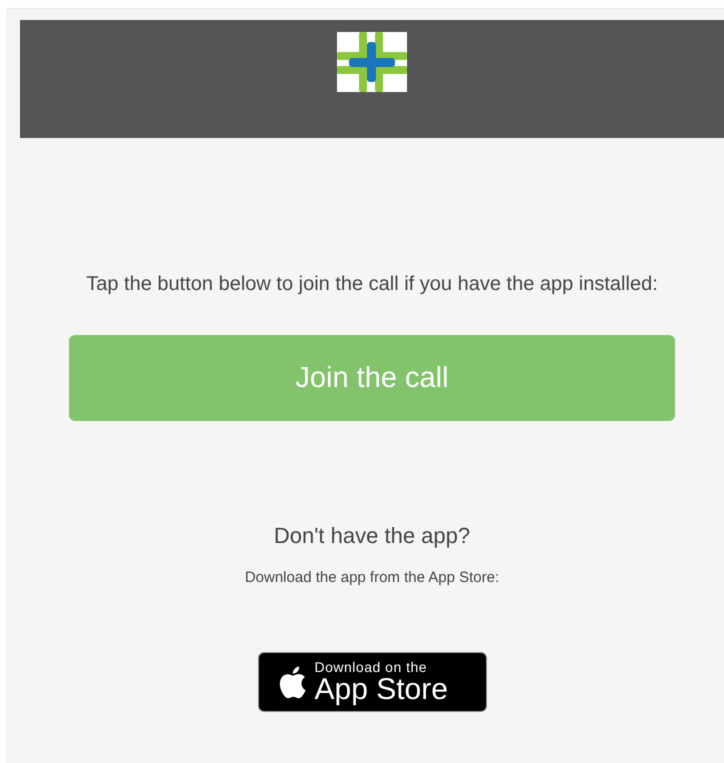 This screenshot has width=724, height=763. I want to click on app-store-badge: Download on the App Store, so click(372, 682).